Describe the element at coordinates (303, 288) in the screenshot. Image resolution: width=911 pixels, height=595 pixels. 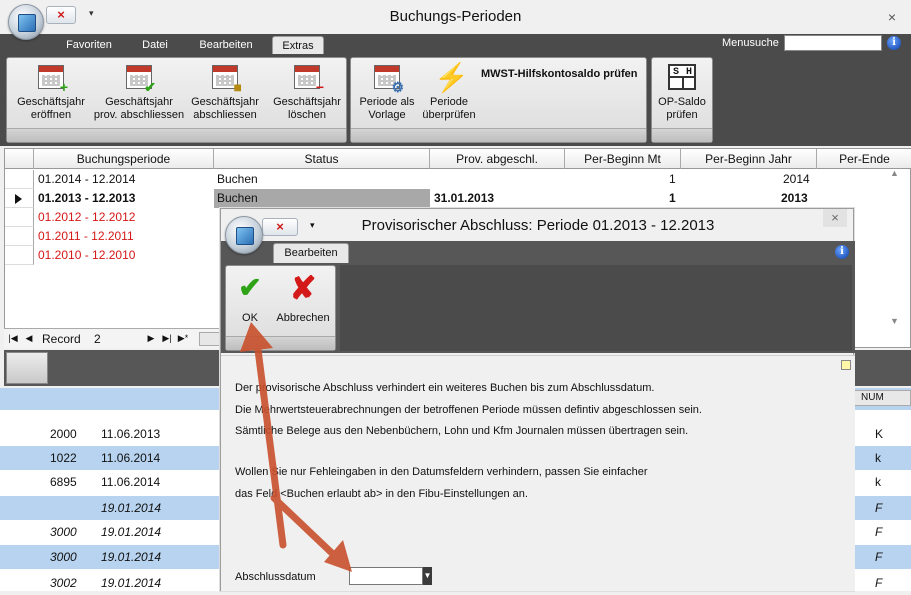
I see `cross-icon: ✘` at that location.